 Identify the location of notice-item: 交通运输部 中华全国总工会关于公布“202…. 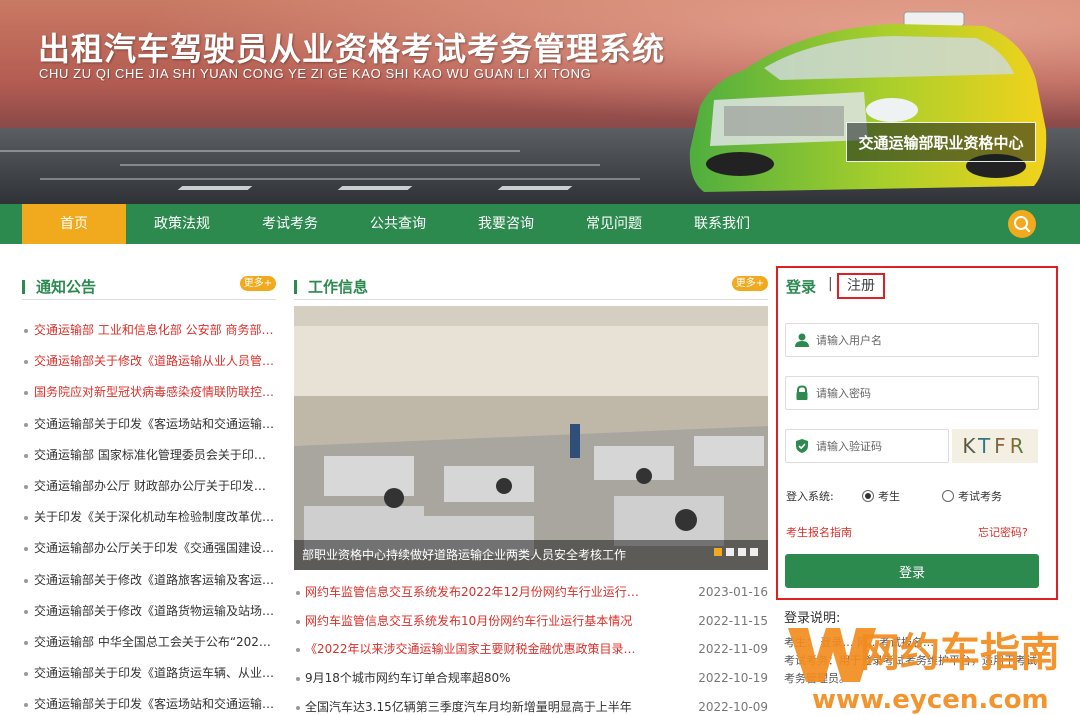
(149, 642).